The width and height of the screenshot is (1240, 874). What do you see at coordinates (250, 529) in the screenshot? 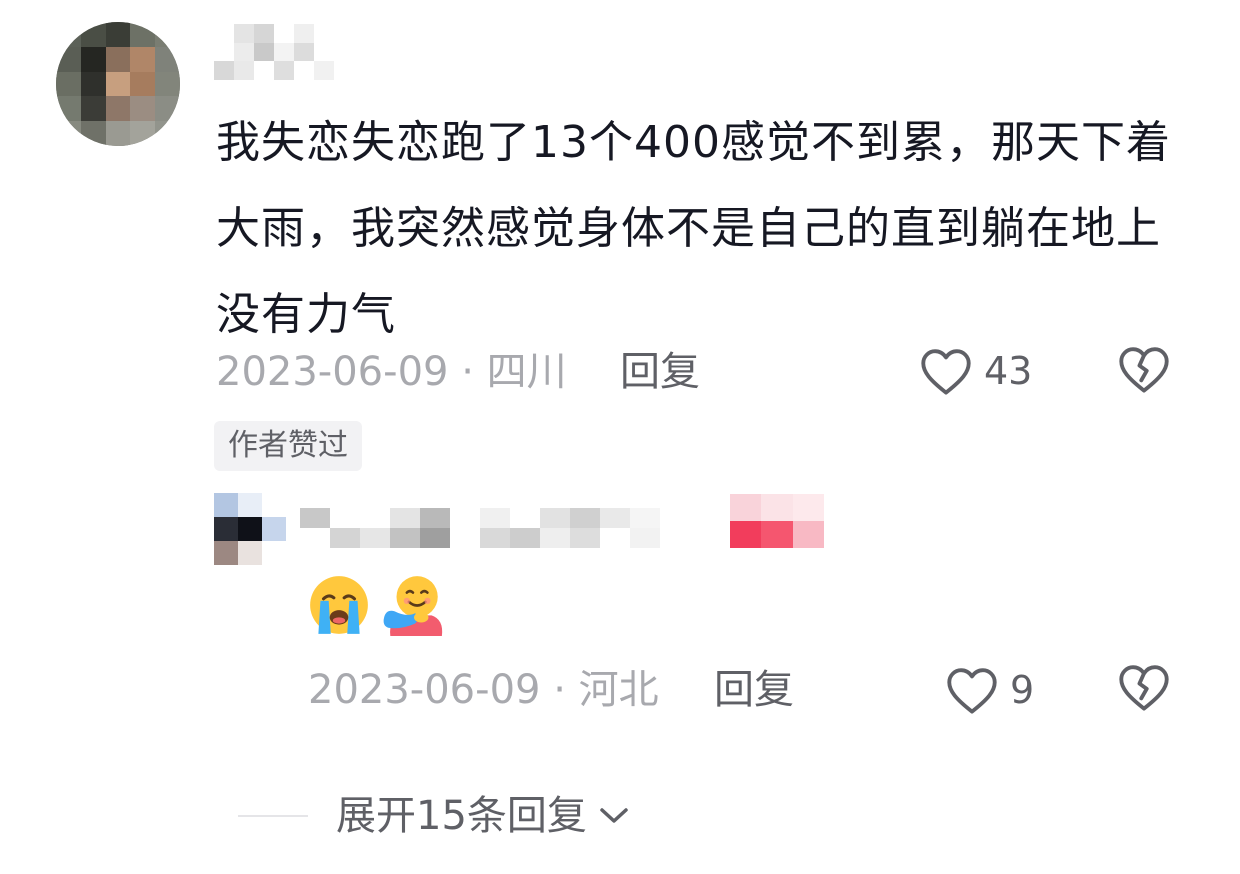
I see `reply-avatar` at bounding box center [250, 529].